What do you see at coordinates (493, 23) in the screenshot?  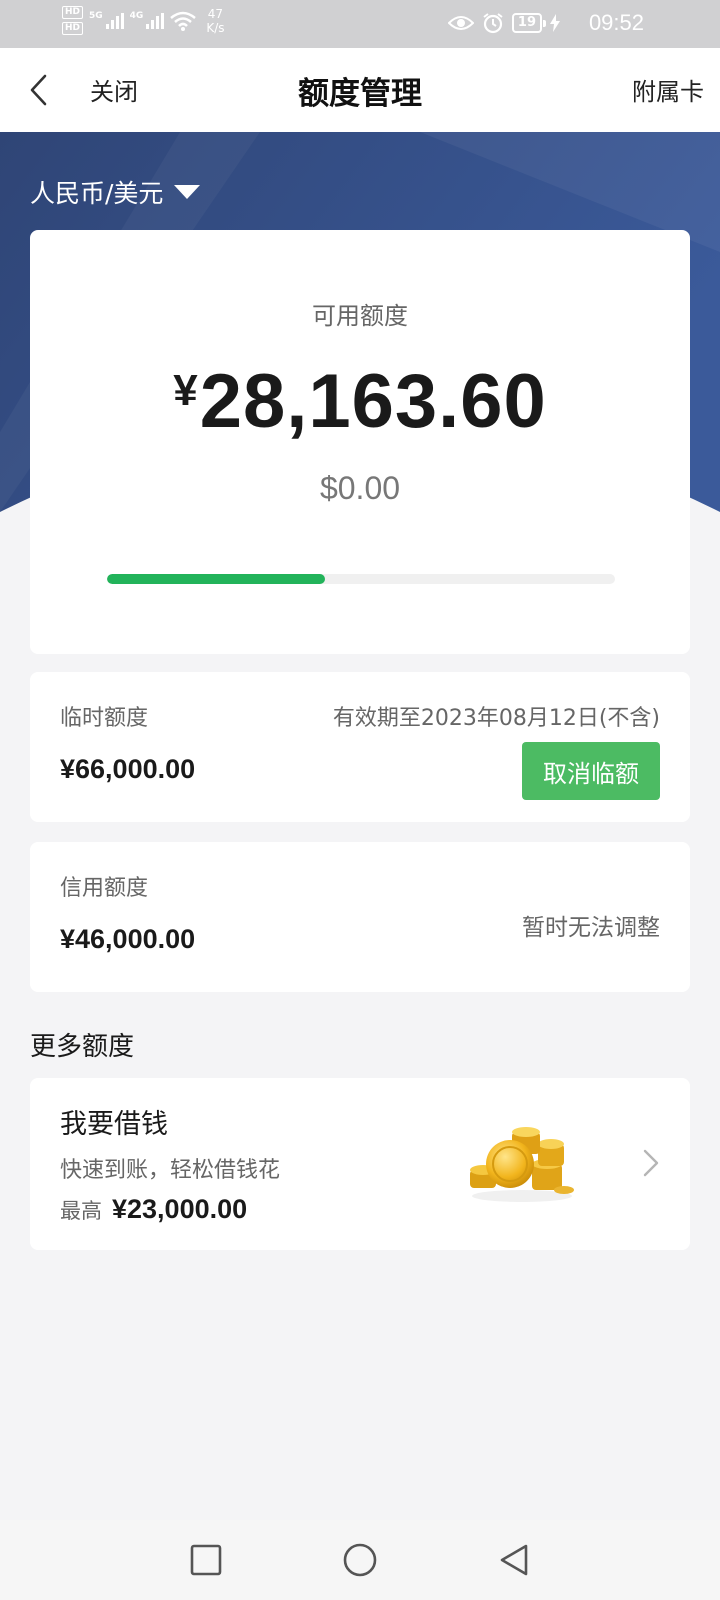 I see `alarm-icon` at bounding box center [493, 23].